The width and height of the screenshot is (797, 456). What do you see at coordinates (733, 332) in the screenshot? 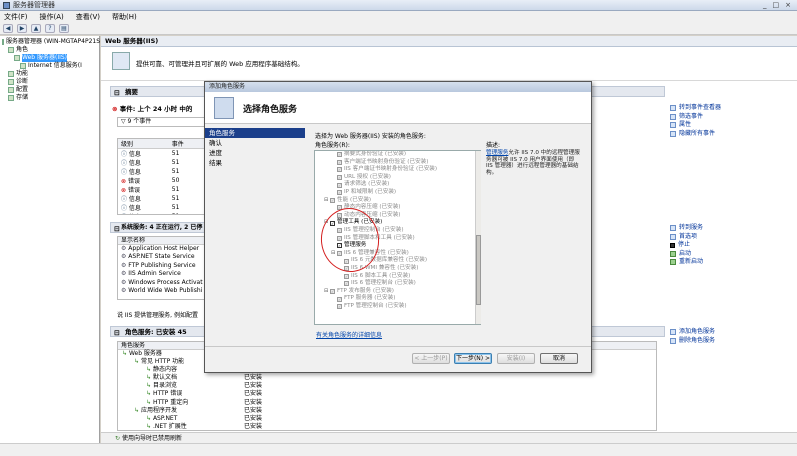
I see `action-link: 添加角色服务` at bounding box center [733, 332].